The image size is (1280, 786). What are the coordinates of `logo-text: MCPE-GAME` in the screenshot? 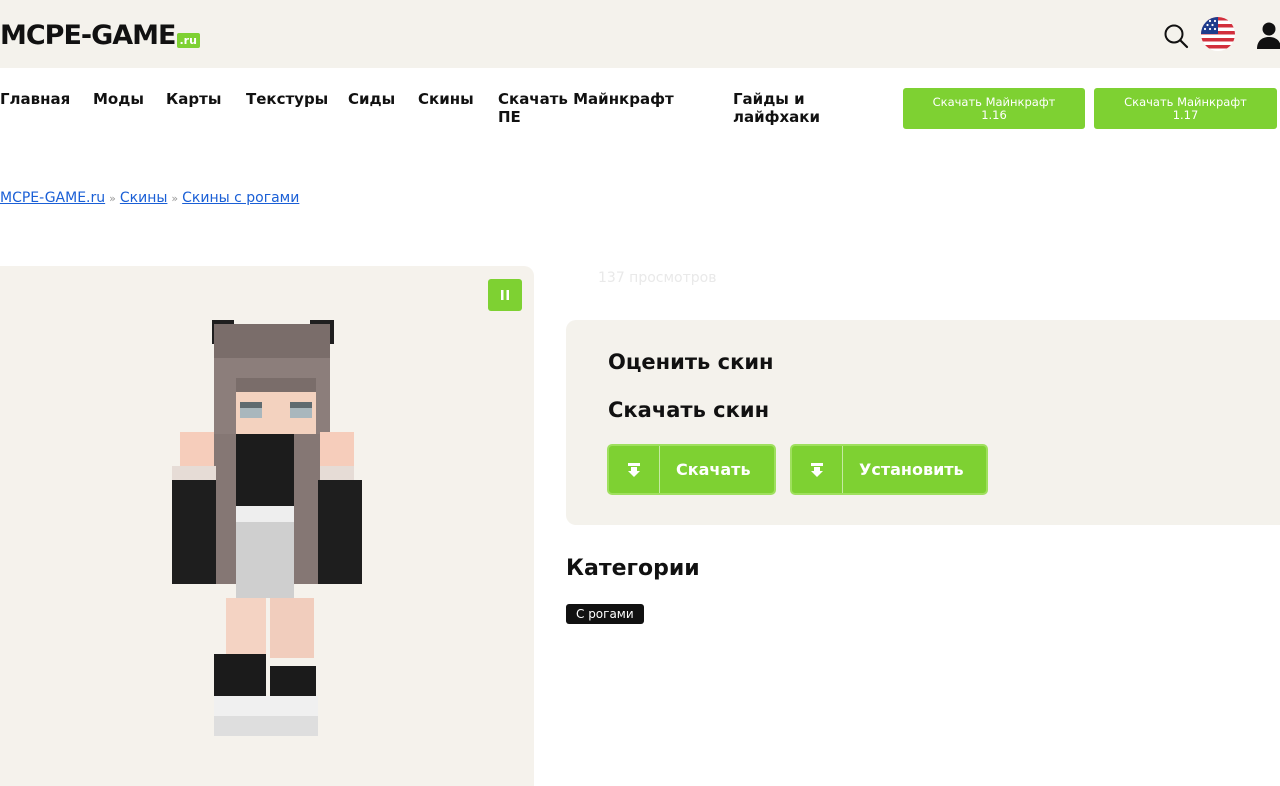 It's located at (88, 35).